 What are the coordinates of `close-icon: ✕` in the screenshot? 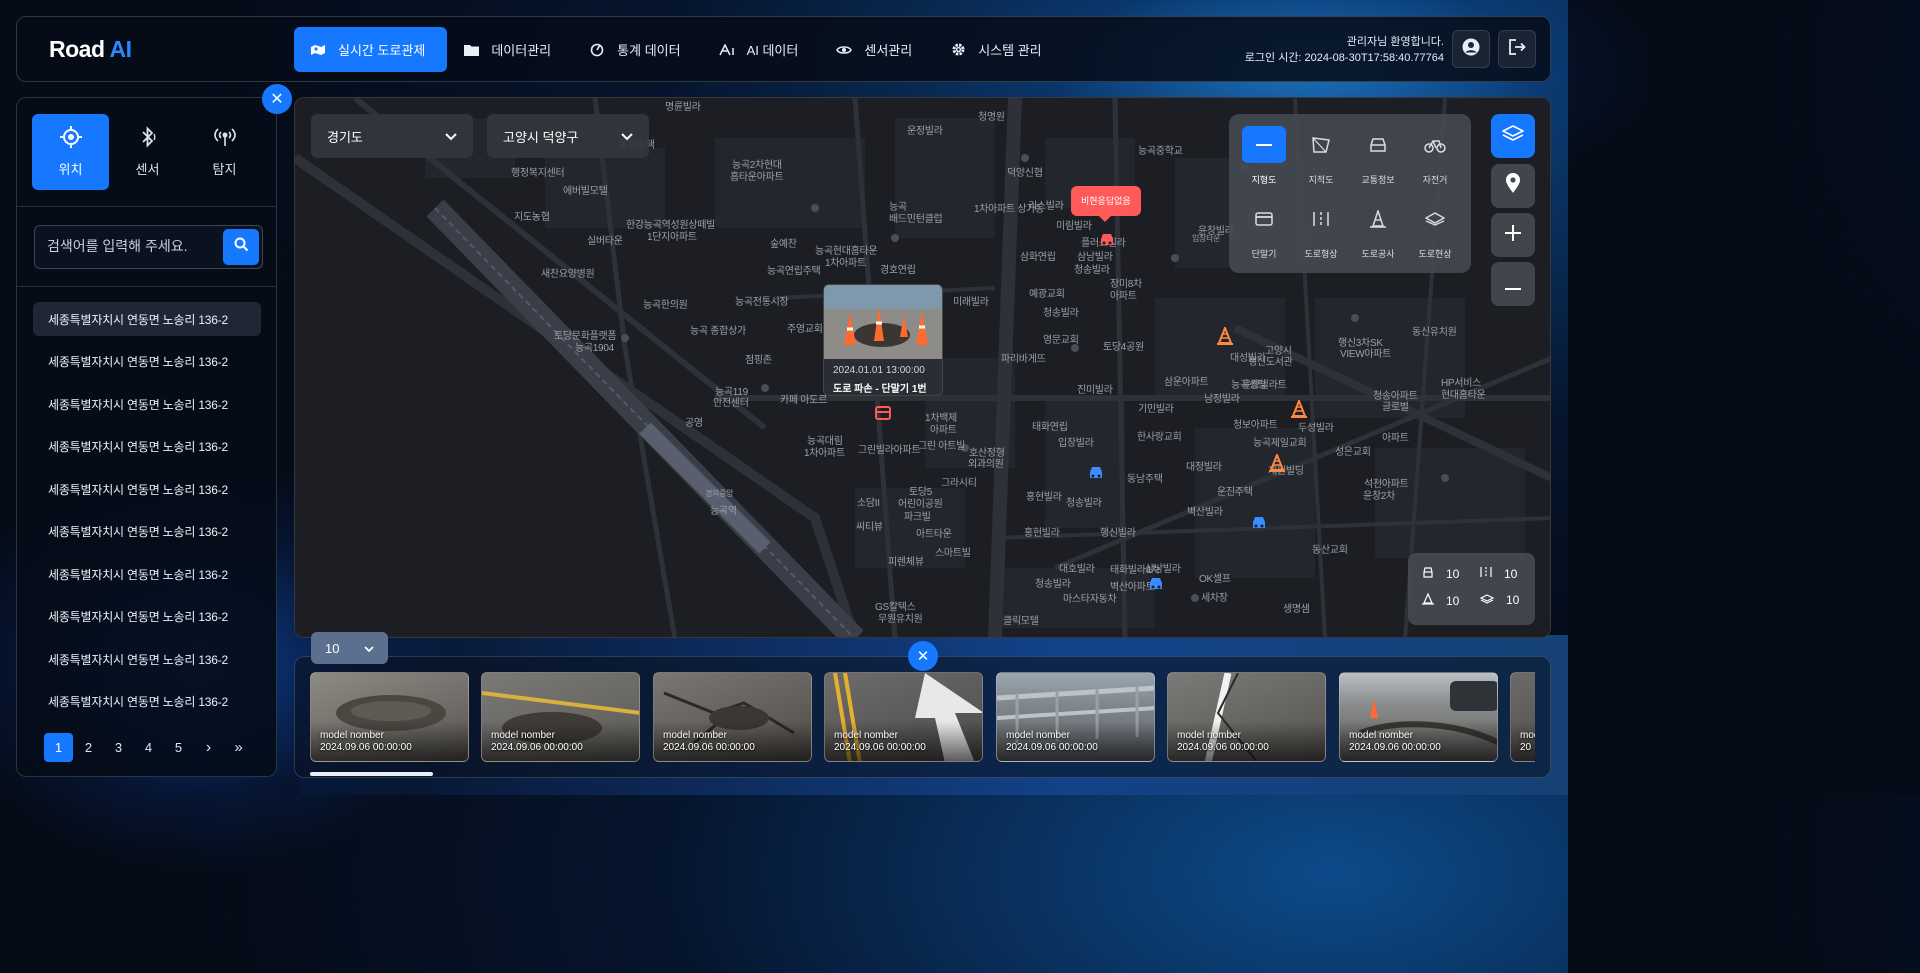 It's located at (277, 99).